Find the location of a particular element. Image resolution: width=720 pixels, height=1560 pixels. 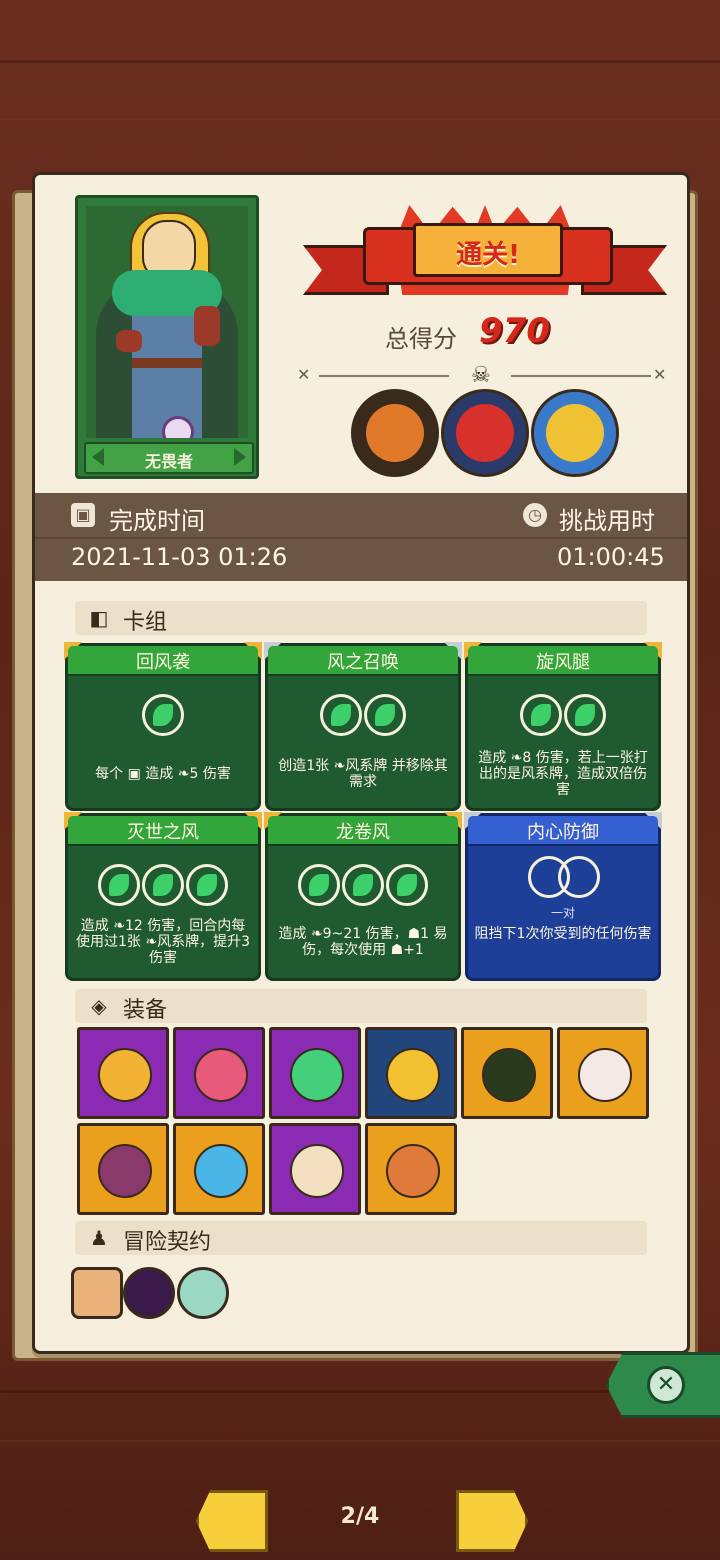

card-title: 回风袭 is located at coordinates (163, 662).